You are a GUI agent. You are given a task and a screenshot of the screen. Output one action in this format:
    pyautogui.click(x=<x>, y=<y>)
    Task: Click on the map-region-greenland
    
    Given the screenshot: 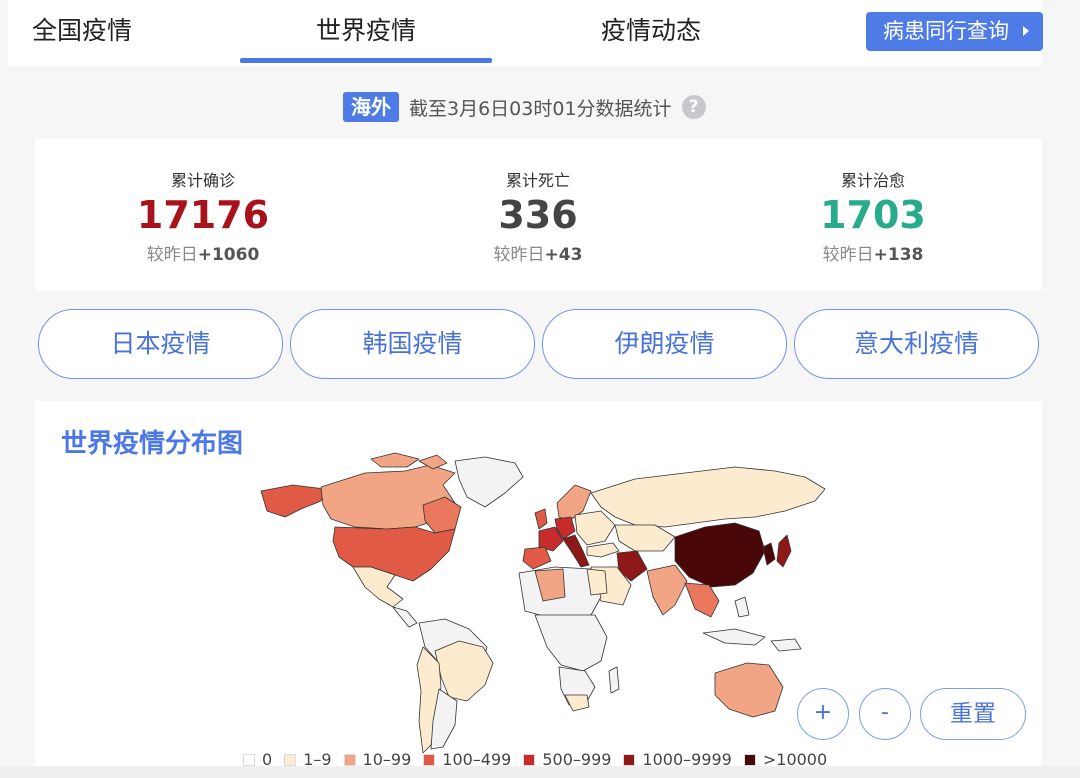 What is the action you would take?
    pyautogui.click(x=489, y=482)
    